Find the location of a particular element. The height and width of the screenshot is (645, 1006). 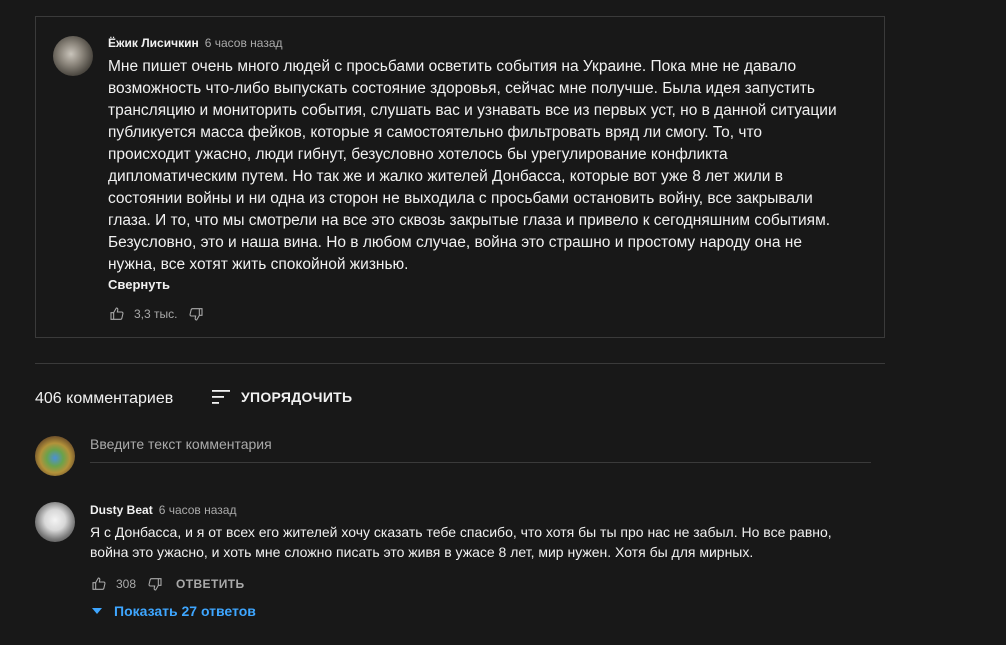

comment-header: Ёжик Лисичкин 6 часов назад is located at coordinates (195, 43).